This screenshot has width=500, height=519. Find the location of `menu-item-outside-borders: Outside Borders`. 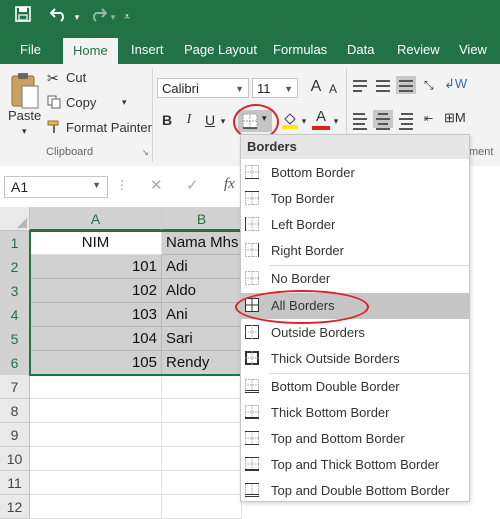

menu-item-outside-borders: Outside Borders is located at coordinates (355, 333).